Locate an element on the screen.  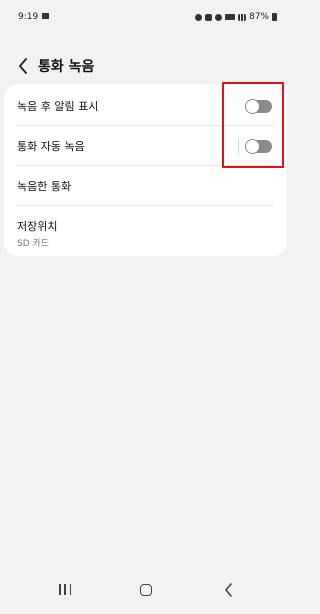
setting-label: 녹음한 통화 is located at coordinates (44, 186).